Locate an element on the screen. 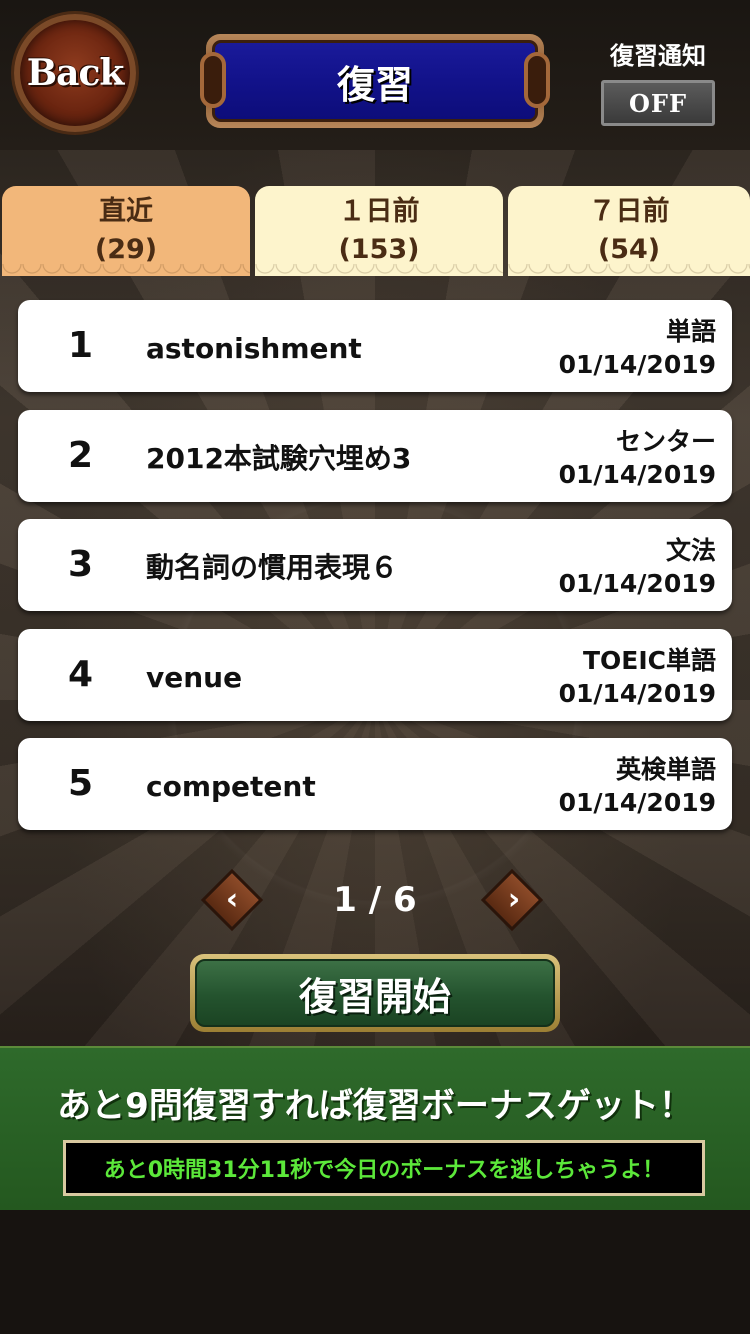 This screenshot has width=750, height=1334. item-category: 英検単語 is located at coordinates (665, 769).